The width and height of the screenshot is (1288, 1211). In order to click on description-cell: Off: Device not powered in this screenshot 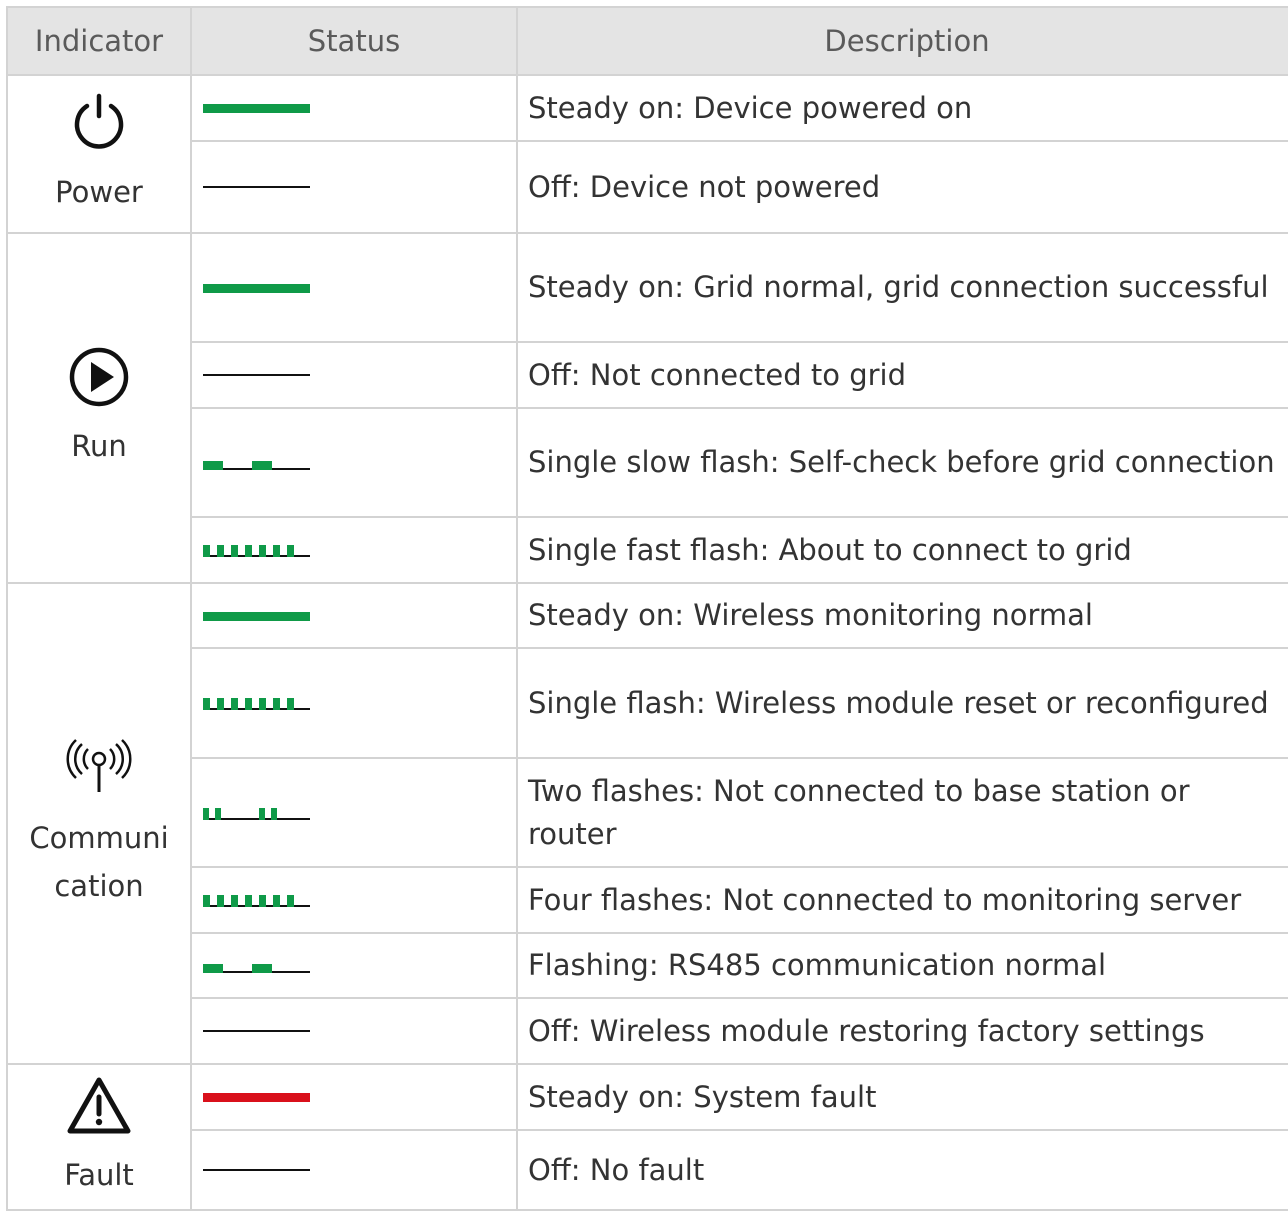, I will do `click(902, 187)`.